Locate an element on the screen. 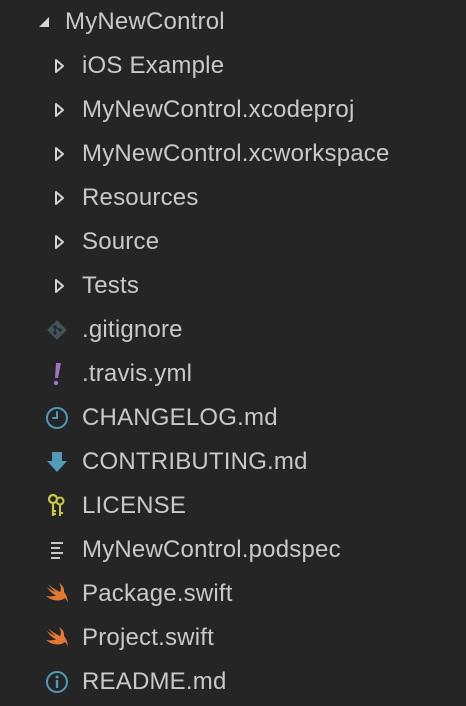  tree-item-file: CONTRIBUTING.md is located at coordinates (233, 462).